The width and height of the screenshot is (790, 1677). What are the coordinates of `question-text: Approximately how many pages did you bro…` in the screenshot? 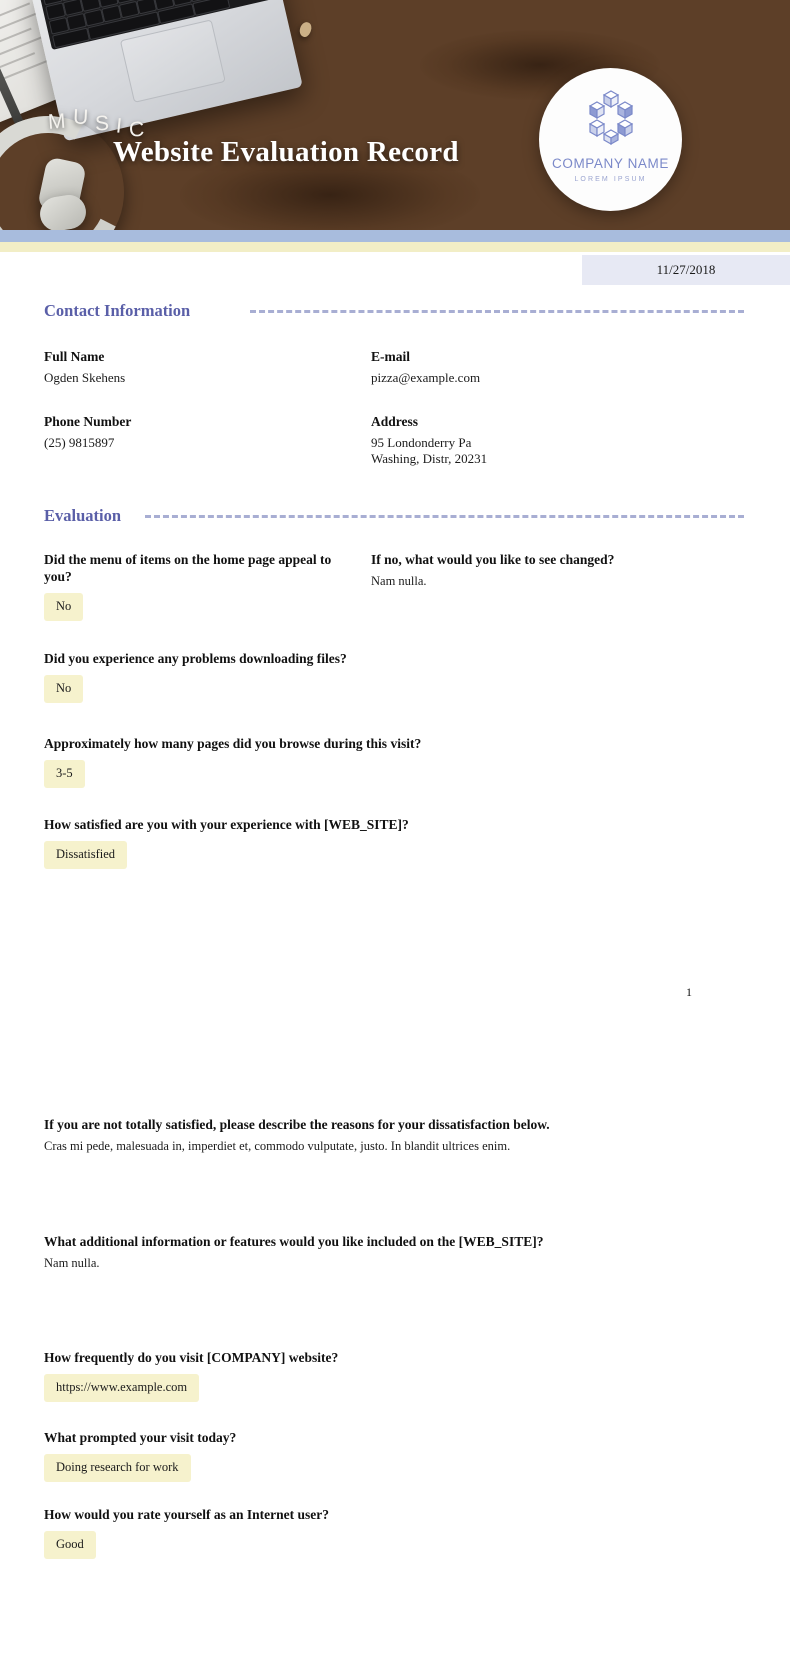 It's located at (233, 743).